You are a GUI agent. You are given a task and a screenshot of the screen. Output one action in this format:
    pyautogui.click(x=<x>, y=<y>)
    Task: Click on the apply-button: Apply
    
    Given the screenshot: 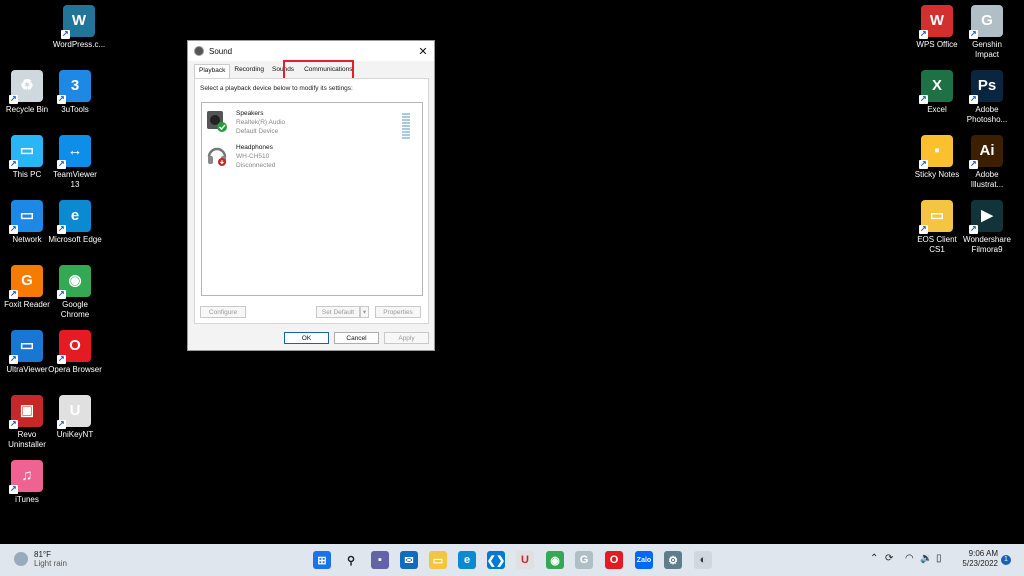 What is the action you would take?
    pyautogui.click(x=406, y=338)
    